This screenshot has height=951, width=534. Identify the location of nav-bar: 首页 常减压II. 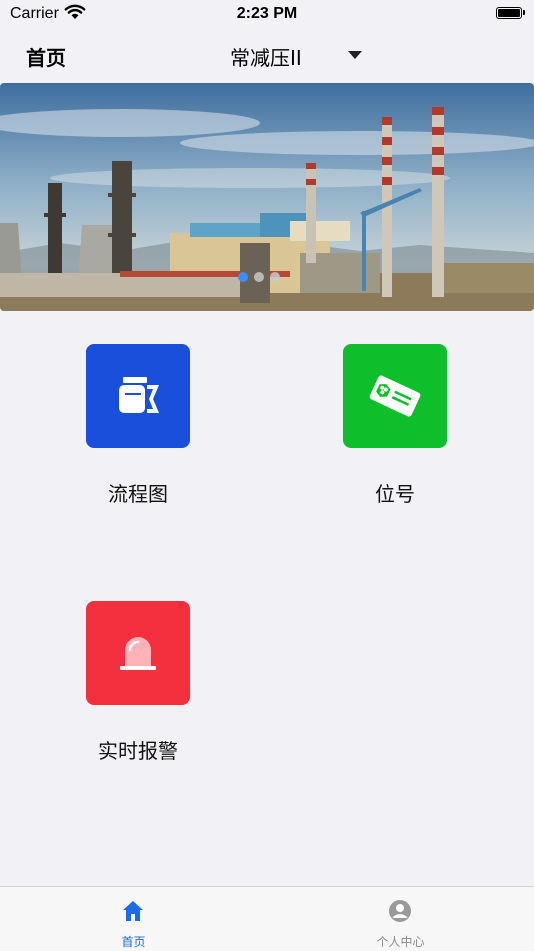
(267, 54).